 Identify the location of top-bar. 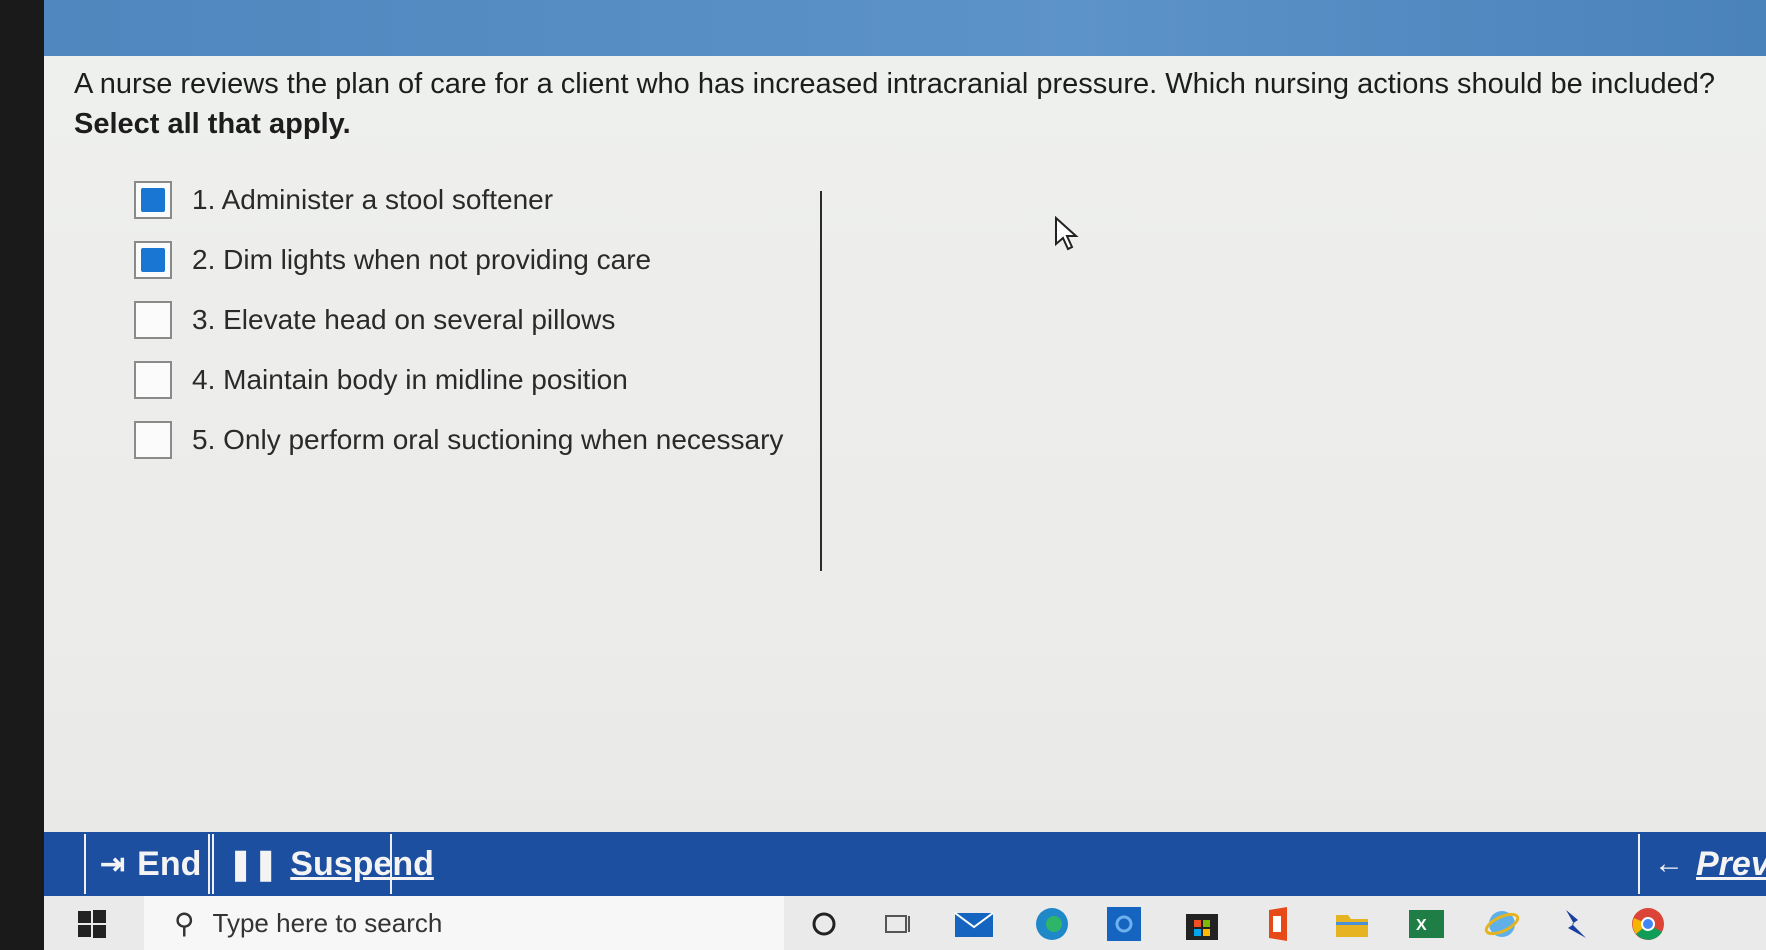
(905, 28).